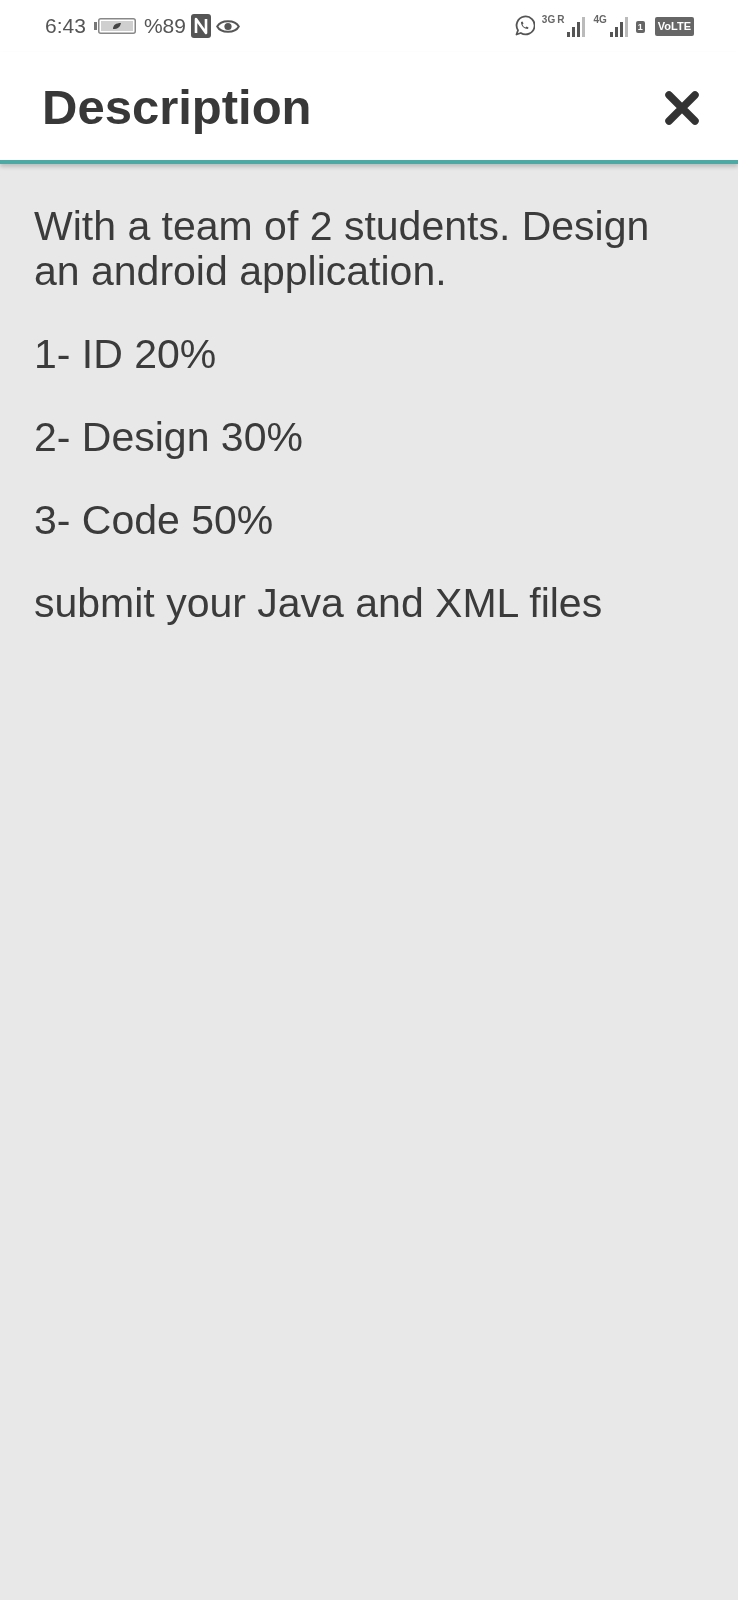 This screenshot has width=738, height=1600. What do you see at coordinates (674, 26) in the screenshot?
I see `volte-badge: VoLTE` at bounding box center [674, 26].